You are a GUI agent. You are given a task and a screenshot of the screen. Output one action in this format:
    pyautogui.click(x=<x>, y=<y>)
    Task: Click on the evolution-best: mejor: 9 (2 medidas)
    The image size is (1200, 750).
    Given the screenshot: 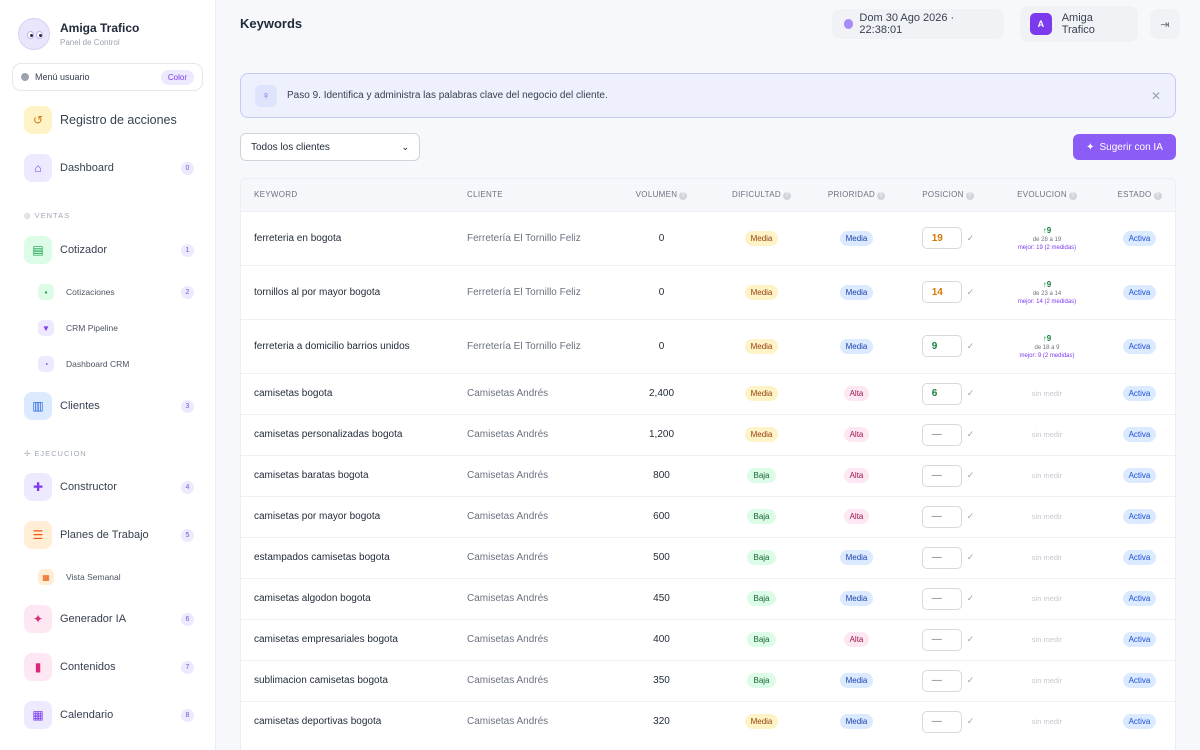 What is the action you would take?
    pyautogui.click(x=1047, y=355)
    